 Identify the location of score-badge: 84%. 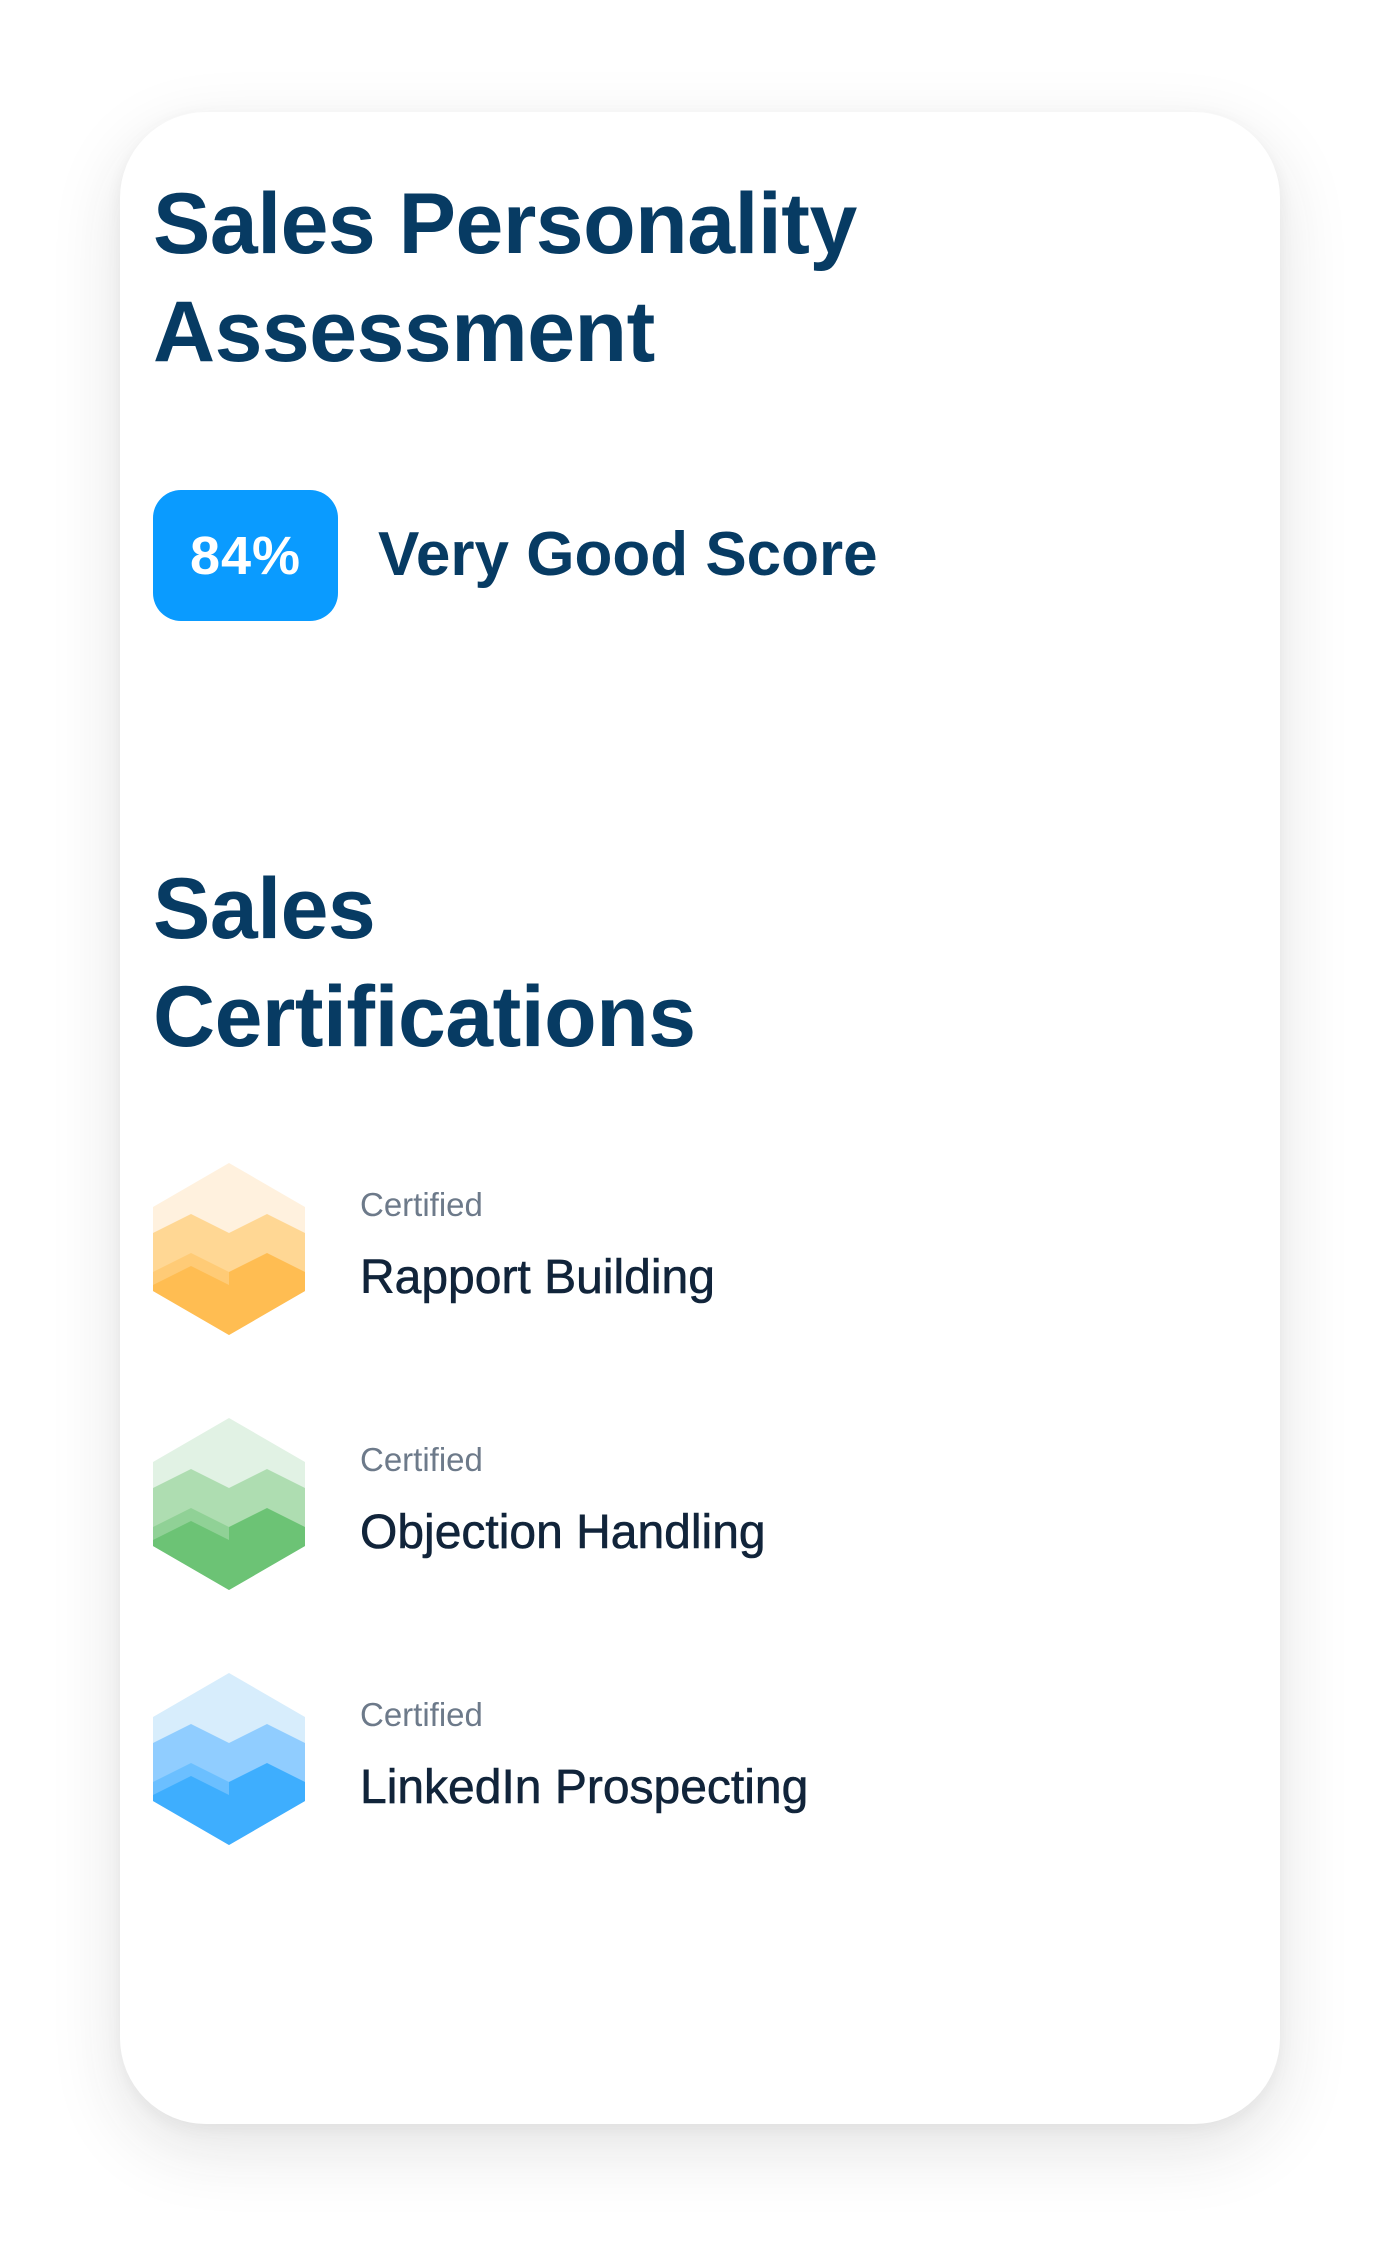
(245, 555).